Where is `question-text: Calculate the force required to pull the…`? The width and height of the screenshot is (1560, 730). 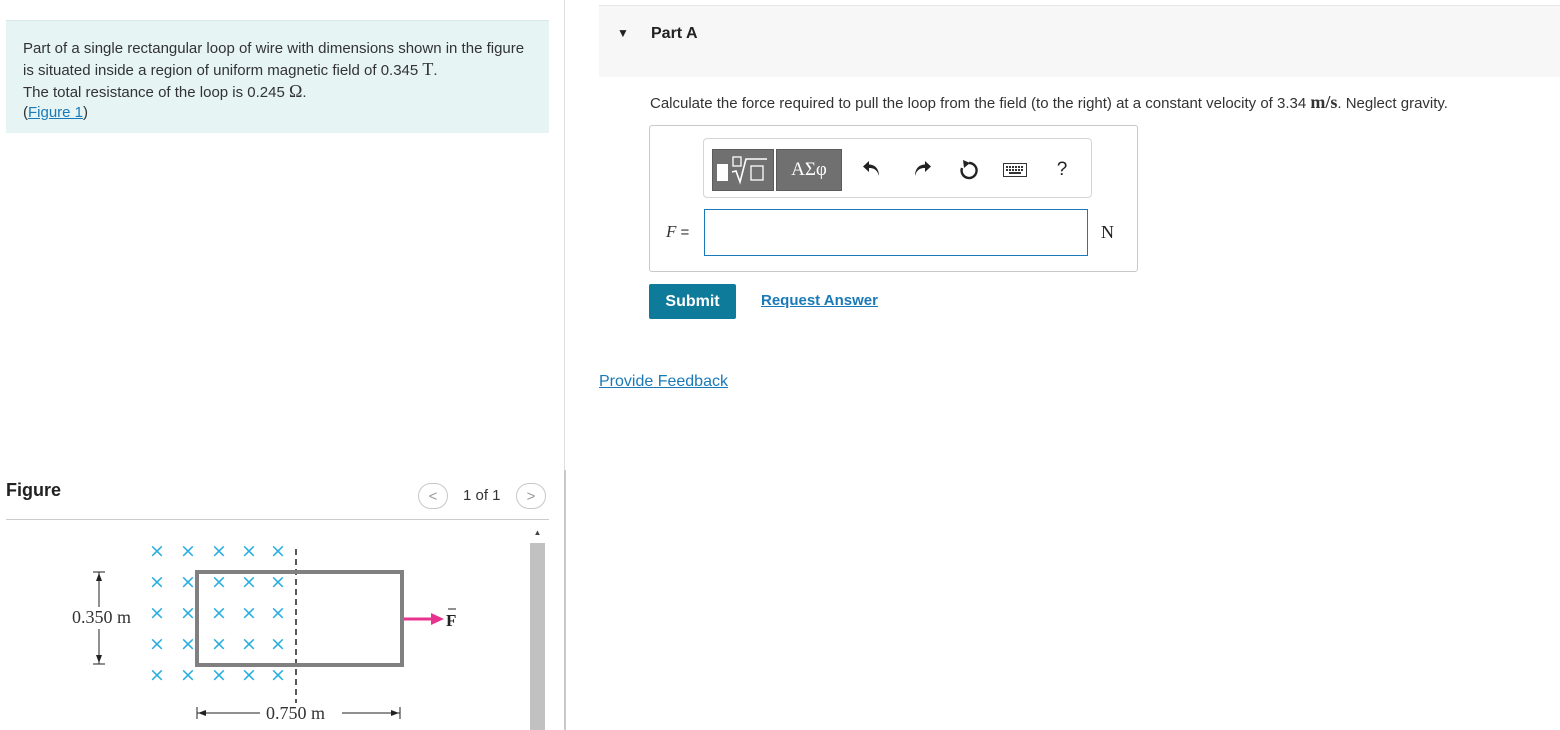
question-text: Calculate the force required to pull the… is located at coordinates (1049, 102).